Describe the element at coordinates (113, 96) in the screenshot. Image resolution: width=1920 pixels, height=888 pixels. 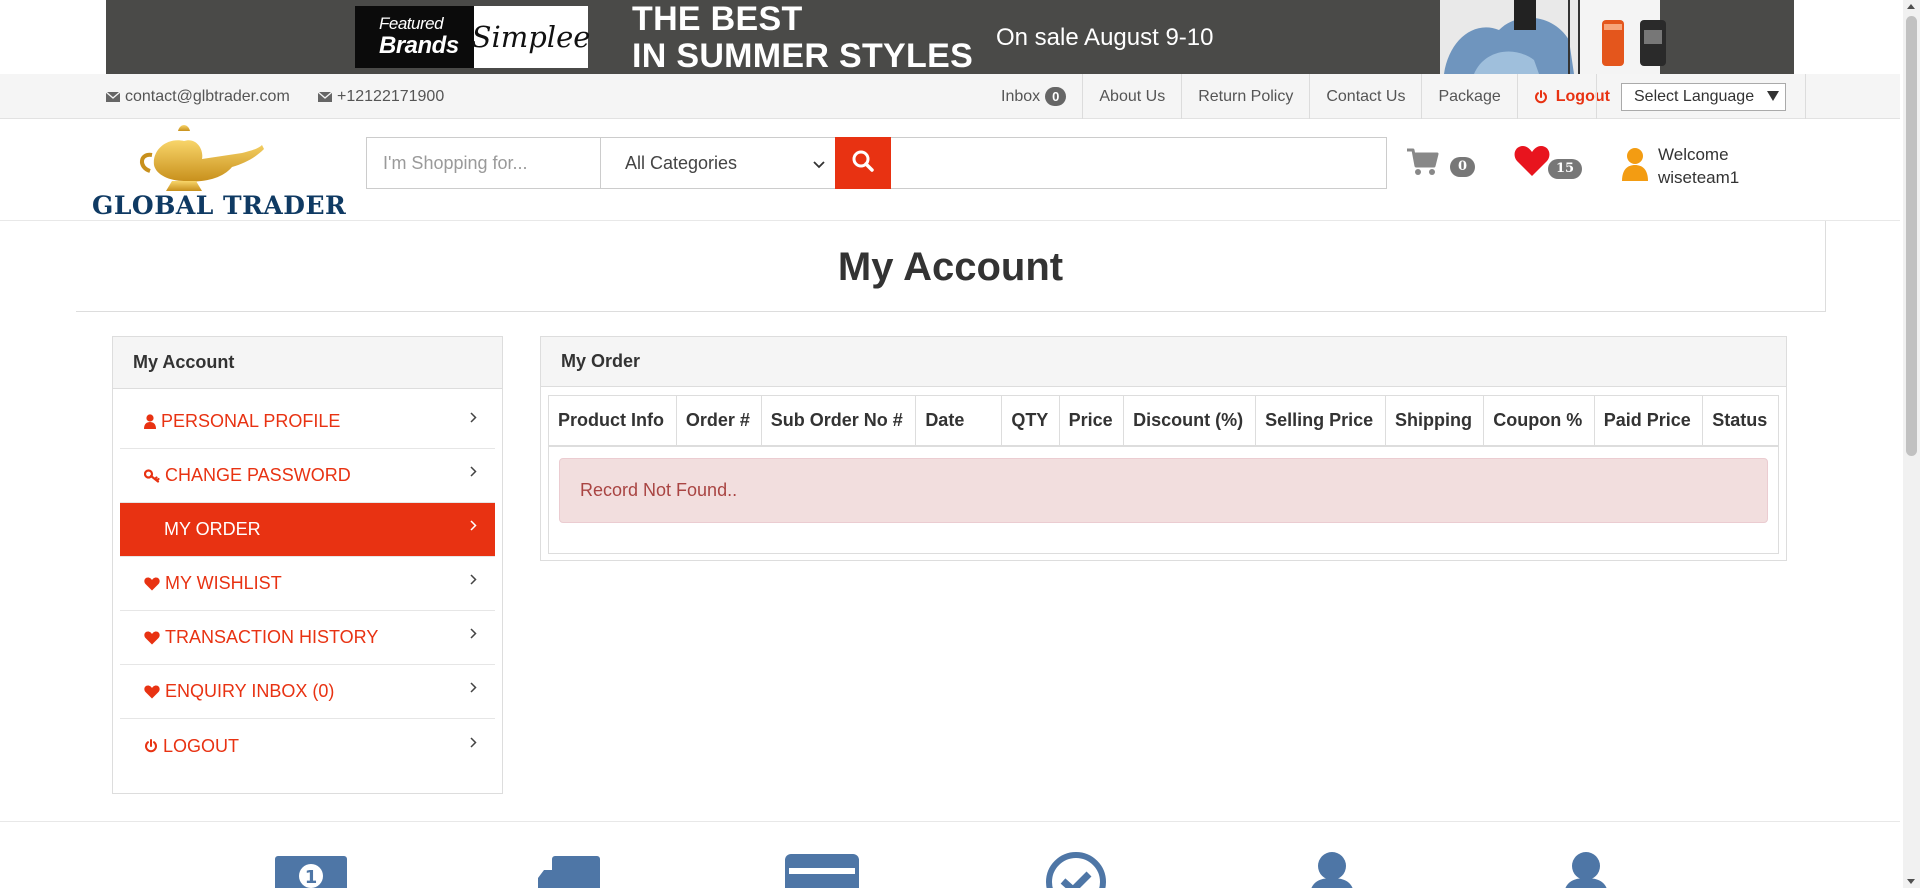
I see `envelope-icon` at that location.